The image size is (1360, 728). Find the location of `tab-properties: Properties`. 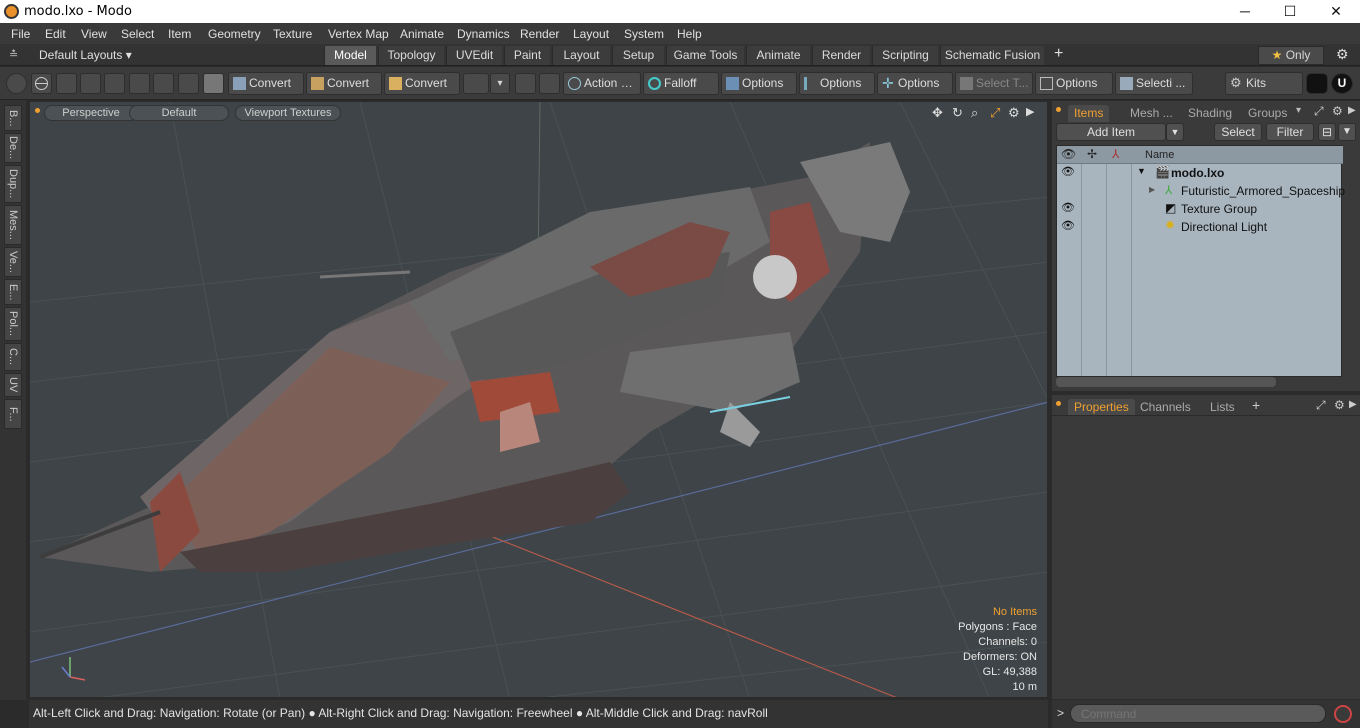

tab-properties: Properties is located at coordinates (1101, 407).